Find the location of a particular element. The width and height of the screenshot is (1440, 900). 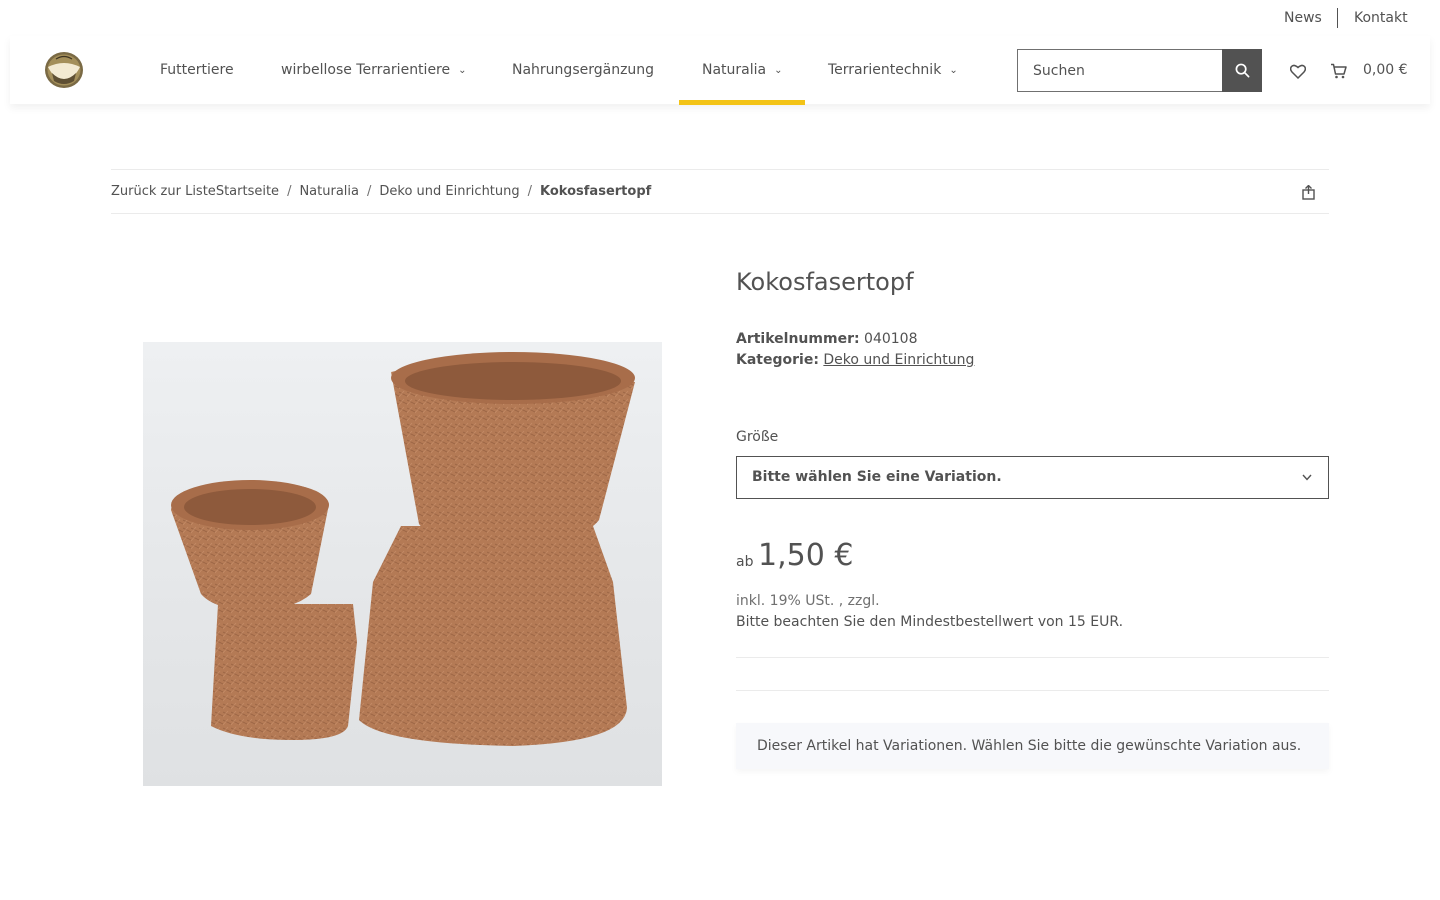

nav-item-label: Naturalia is located at coordinates (734, 70).